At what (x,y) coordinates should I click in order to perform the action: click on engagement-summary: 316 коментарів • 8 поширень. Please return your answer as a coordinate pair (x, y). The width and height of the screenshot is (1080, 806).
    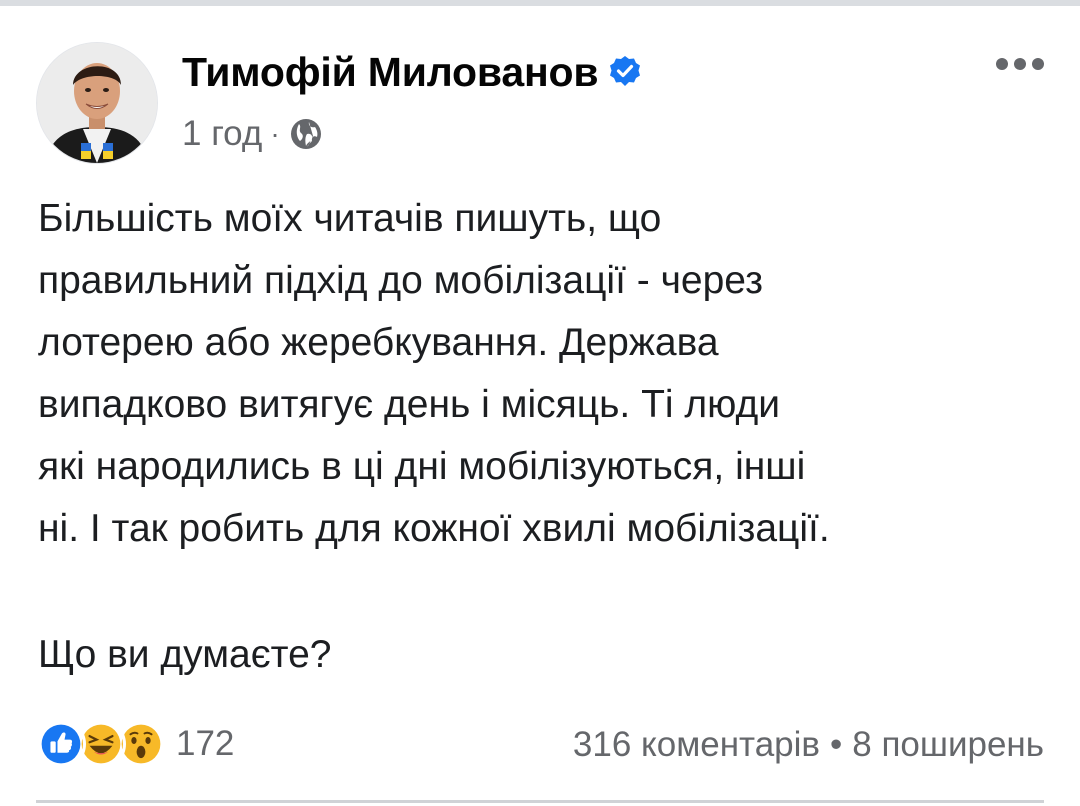
    Looking at the image, I should click on (808, 745).